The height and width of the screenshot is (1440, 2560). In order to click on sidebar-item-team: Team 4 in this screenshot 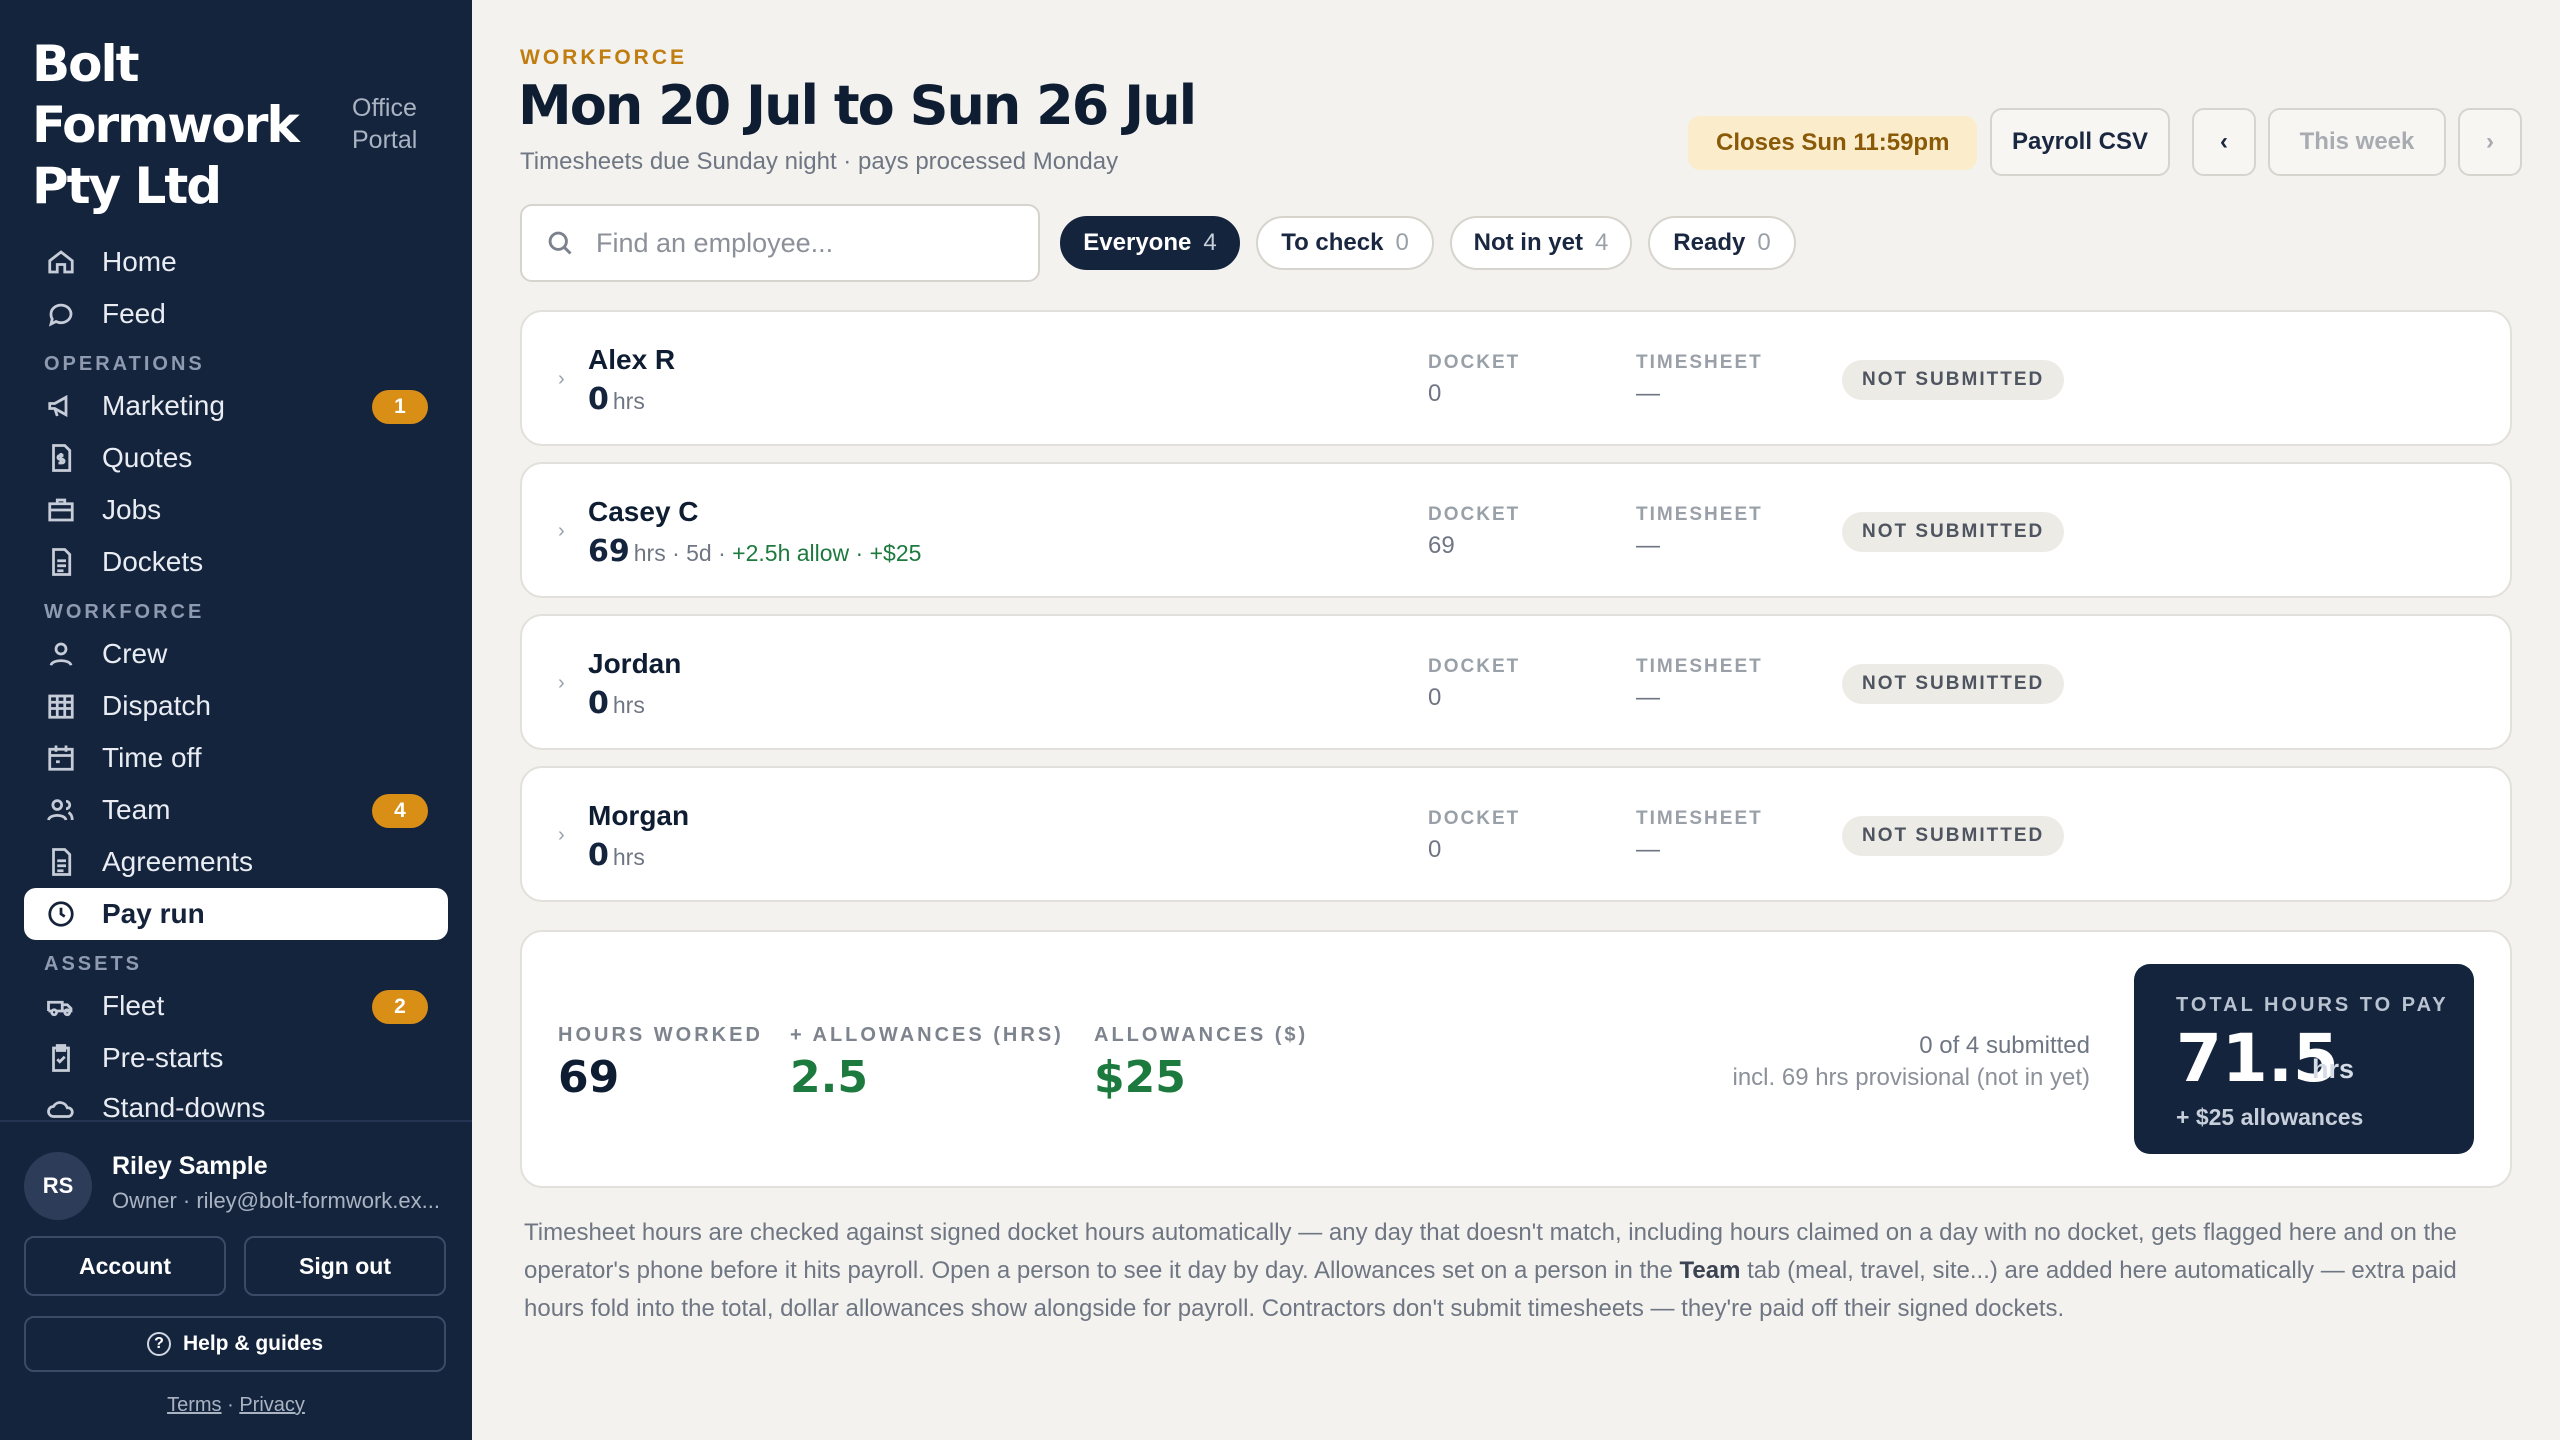, I will do `click(236, 810)`.